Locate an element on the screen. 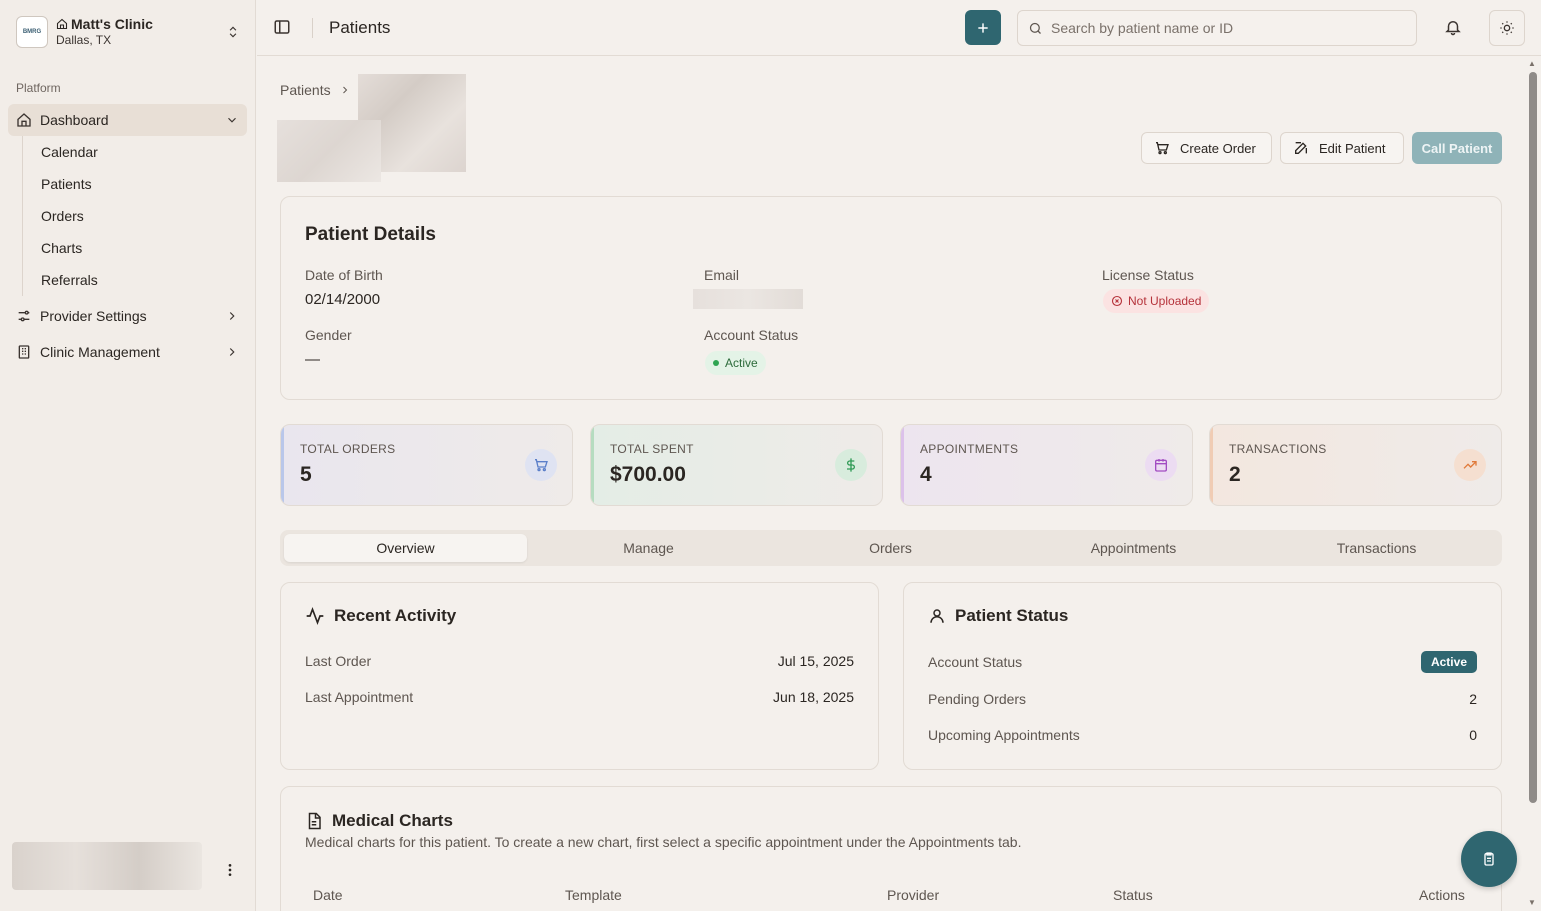 Image resolution: width=1541 pixels, height=911 pixels. nav-clinic-management: Clinic Management is located at coordinates (127, 352).